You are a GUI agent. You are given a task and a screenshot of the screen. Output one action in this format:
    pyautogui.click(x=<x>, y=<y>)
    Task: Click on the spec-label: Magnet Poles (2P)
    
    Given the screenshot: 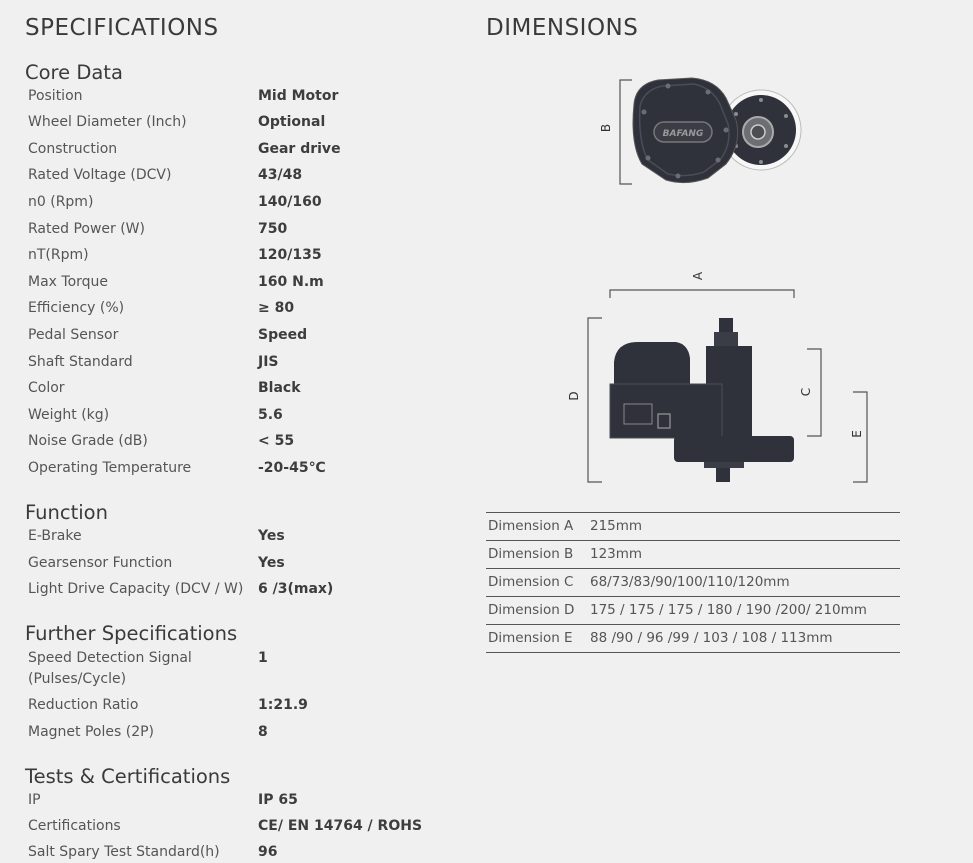 What is the action you would take?
    pyautogui.click(x=91, y=732)
    